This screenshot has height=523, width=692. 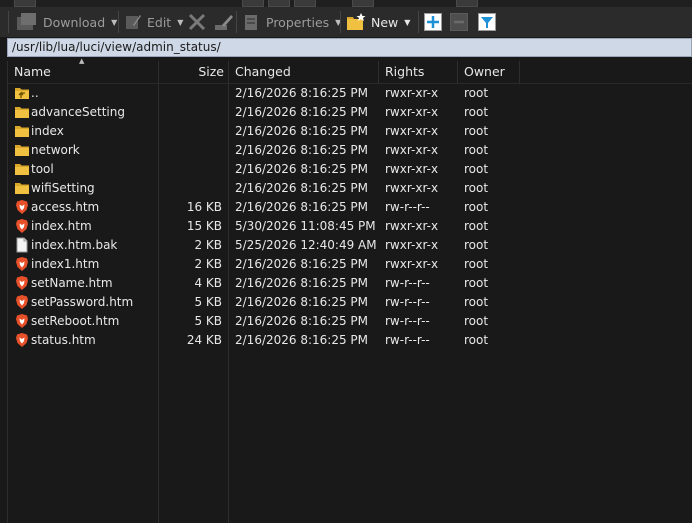 What do you see at coordinates (32, 72) in the screenshot?
I see `column-header-name: Name` at bounding box center [32, 72].